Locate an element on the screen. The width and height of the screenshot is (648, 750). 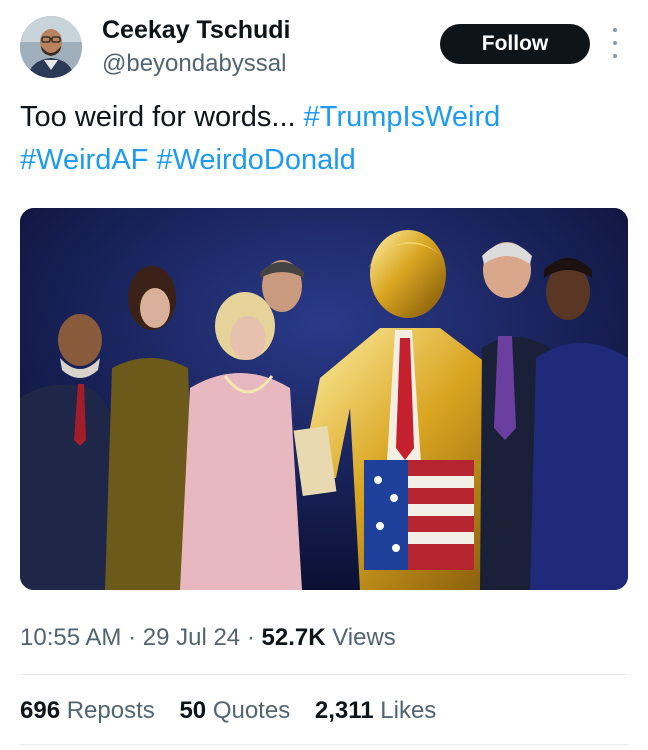
likes-label: Likes is located at coordinates (408, 710).